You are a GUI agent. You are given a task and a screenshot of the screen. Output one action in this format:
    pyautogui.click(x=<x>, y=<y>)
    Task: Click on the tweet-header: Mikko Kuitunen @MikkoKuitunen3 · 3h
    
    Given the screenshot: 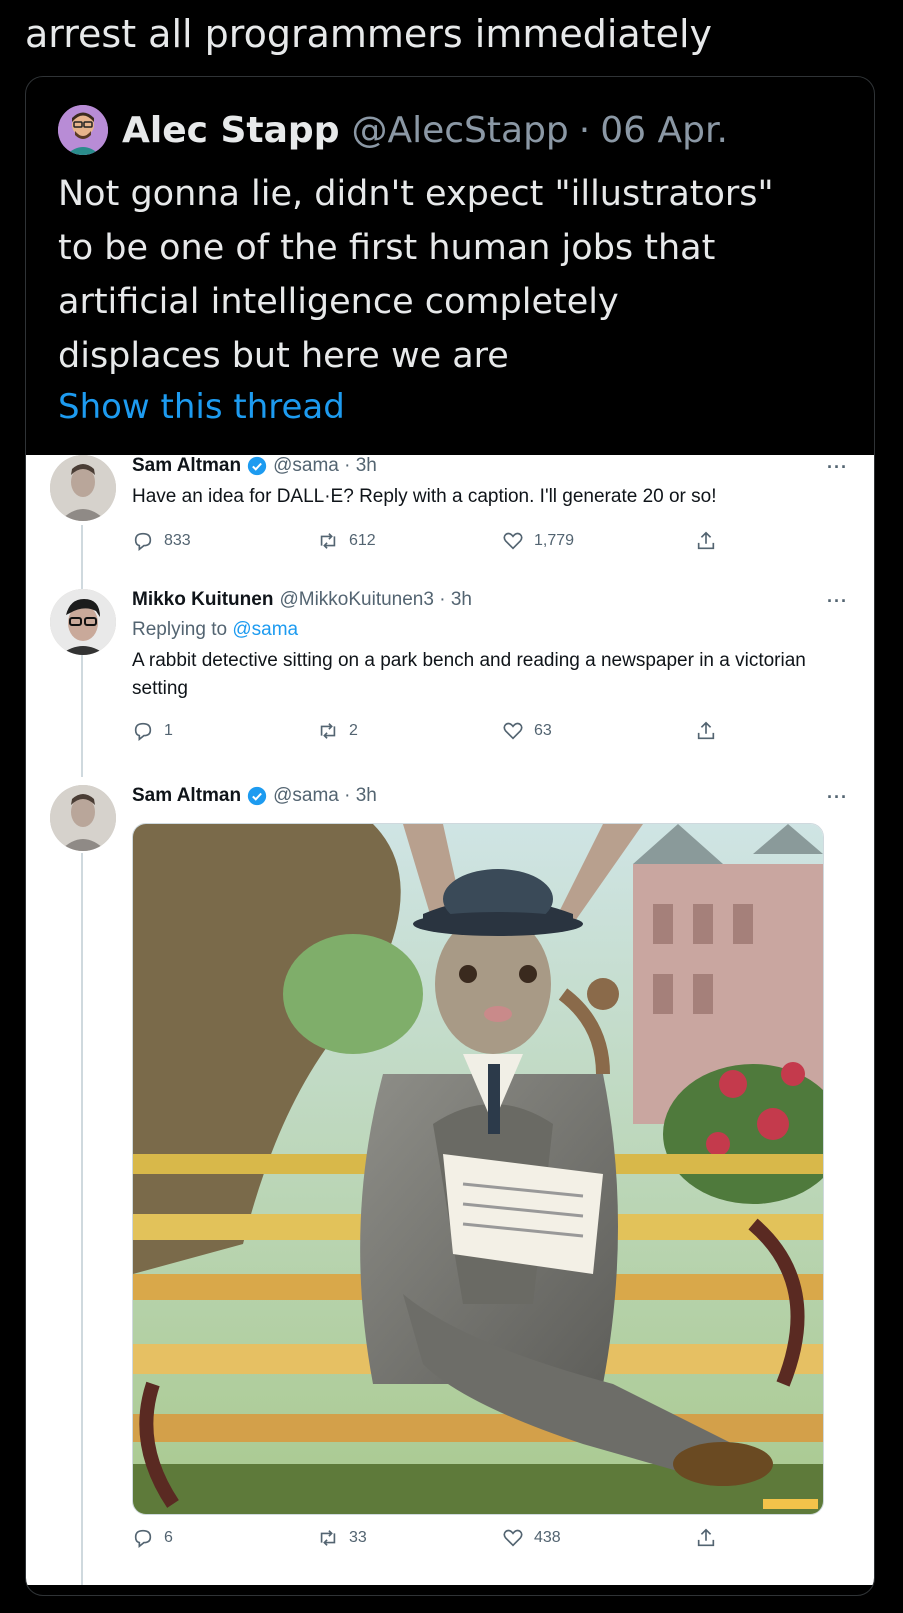 What is the action you would take?
    pyautogui.click(x=302, y=600)
    